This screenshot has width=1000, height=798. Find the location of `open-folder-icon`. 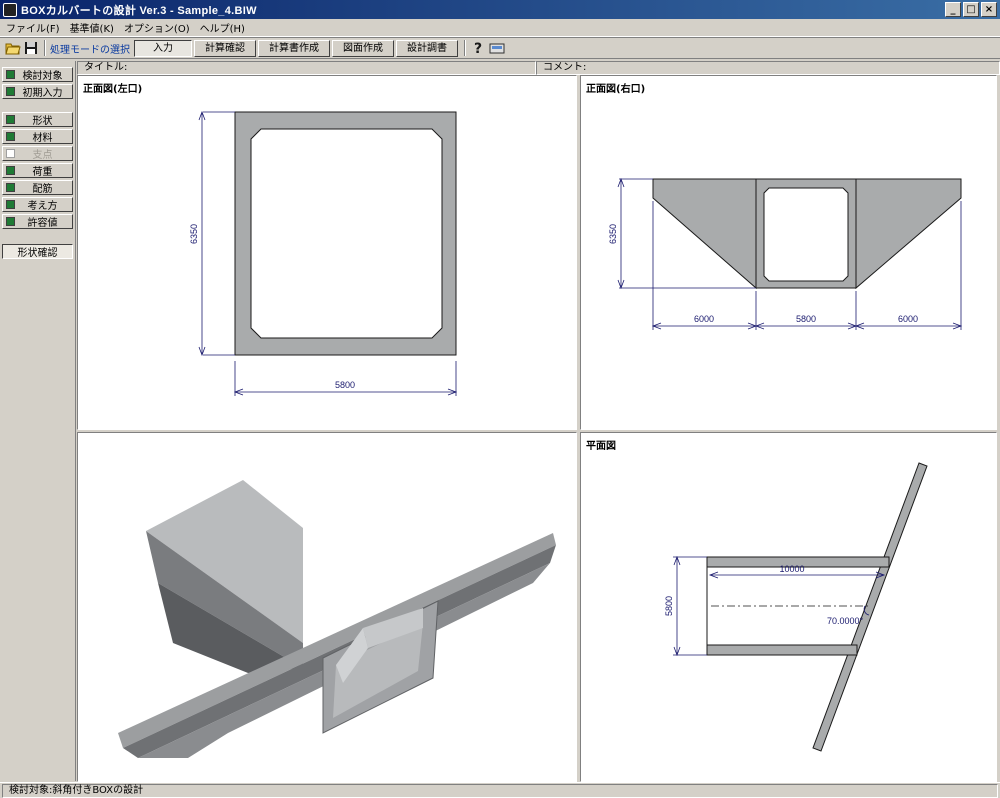

open-folder-icon is located at coordinates (13, 48).